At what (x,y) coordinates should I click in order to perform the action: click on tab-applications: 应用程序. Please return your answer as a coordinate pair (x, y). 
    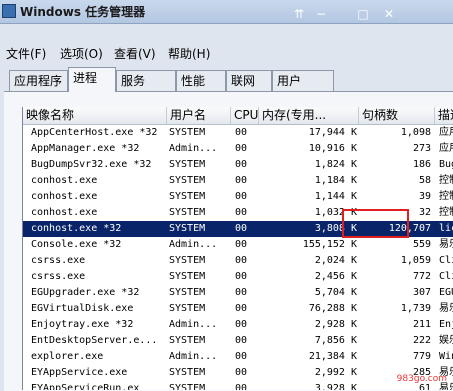
    Looking at the image, I should click on (38, 80).